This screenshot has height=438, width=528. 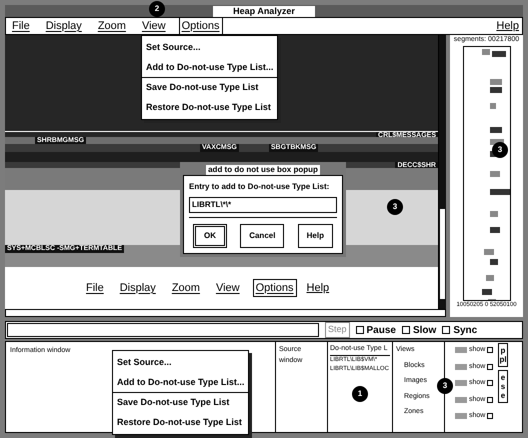 I want to click on callout-marker: 1, so click(x=360, y=394).